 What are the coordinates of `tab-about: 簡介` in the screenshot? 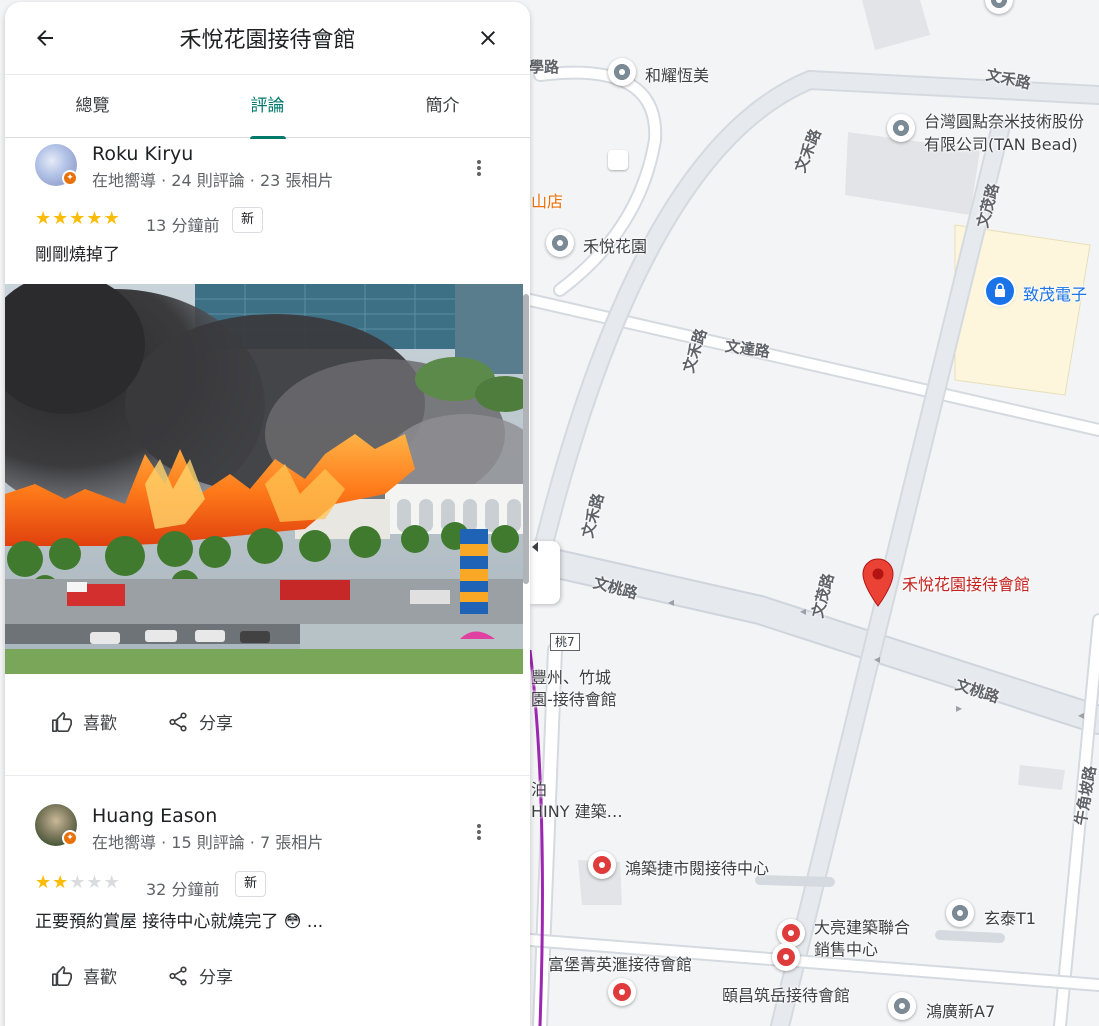 It's located at (442, 106).